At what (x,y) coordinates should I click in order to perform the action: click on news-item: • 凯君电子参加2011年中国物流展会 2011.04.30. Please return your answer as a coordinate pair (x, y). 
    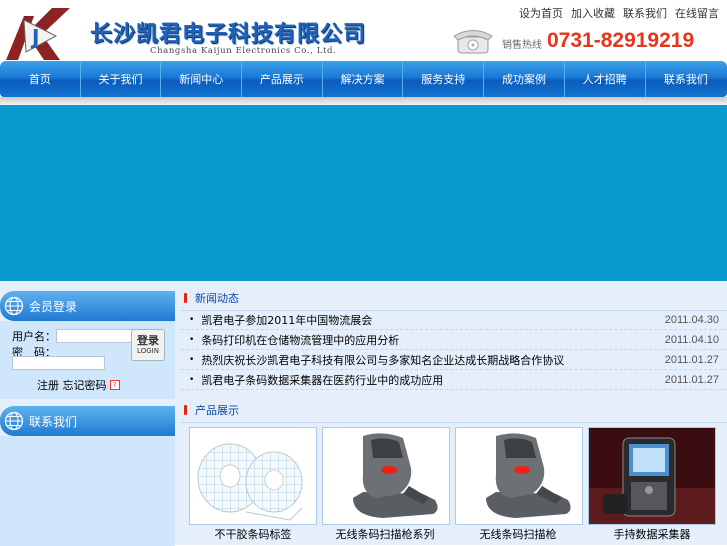
    Looking at the image, I should click on (454, 320).